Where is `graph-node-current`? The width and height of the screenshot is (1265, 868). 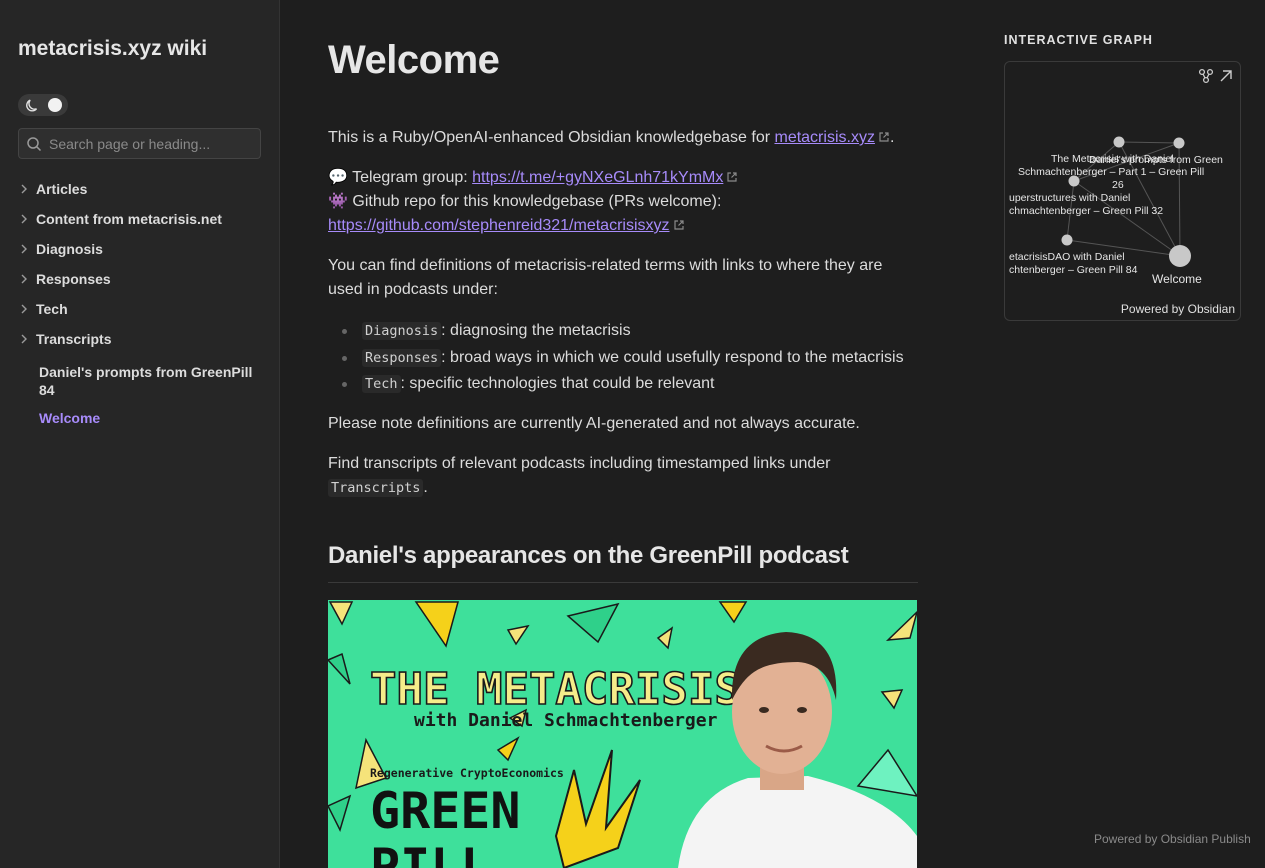
graph-node-current is located at coordinates (1180, 256).